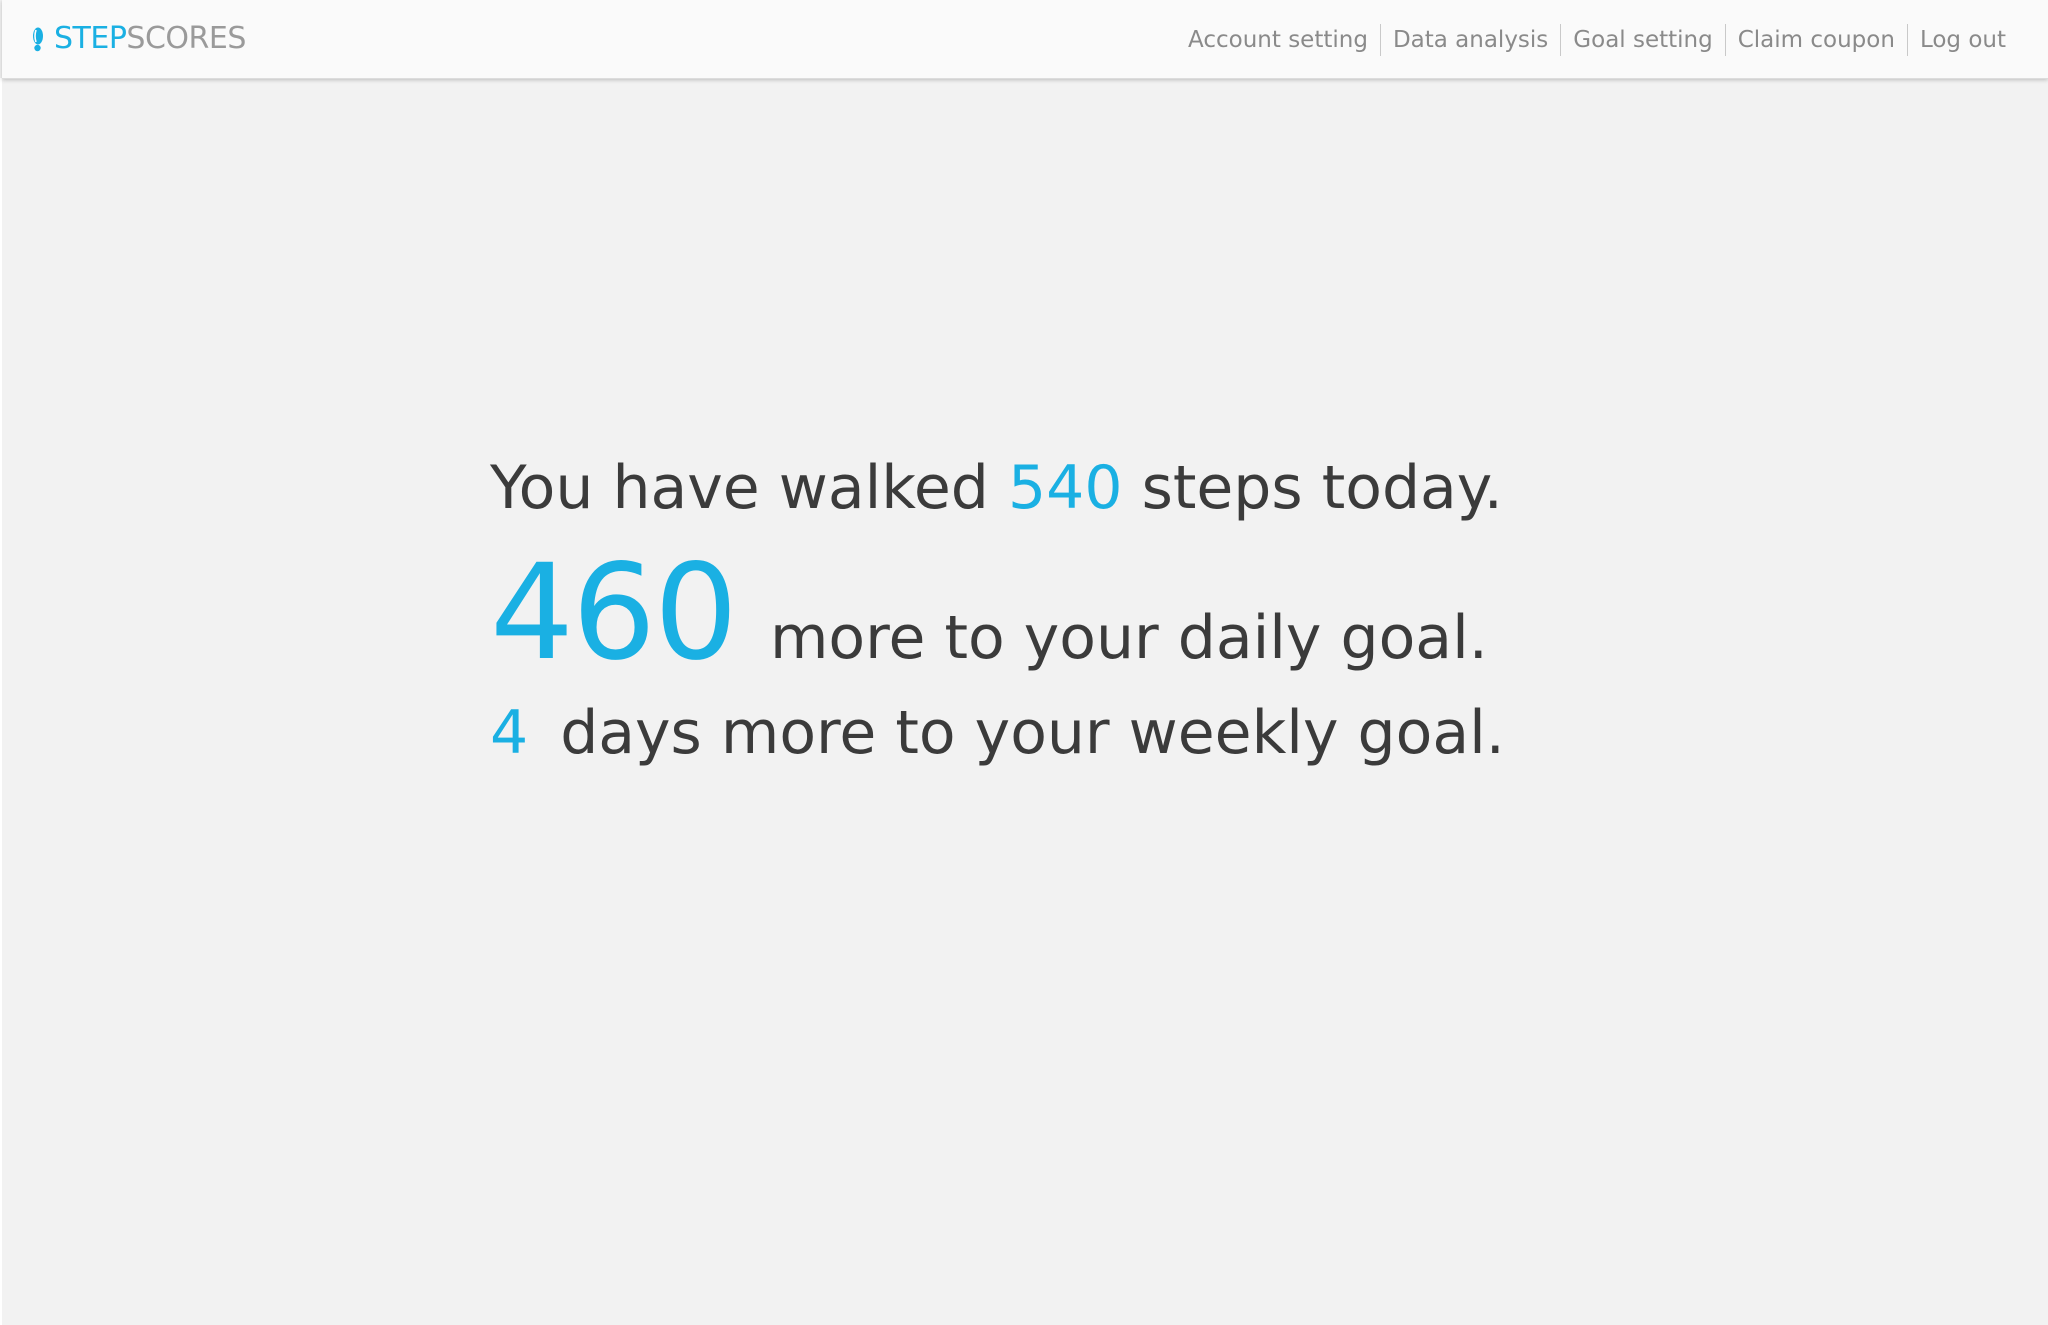  Describe the element at coordinates (1032, 733) in the screenshot. I see `weekly-goal-text: days more to your weekly goal.` at that location.